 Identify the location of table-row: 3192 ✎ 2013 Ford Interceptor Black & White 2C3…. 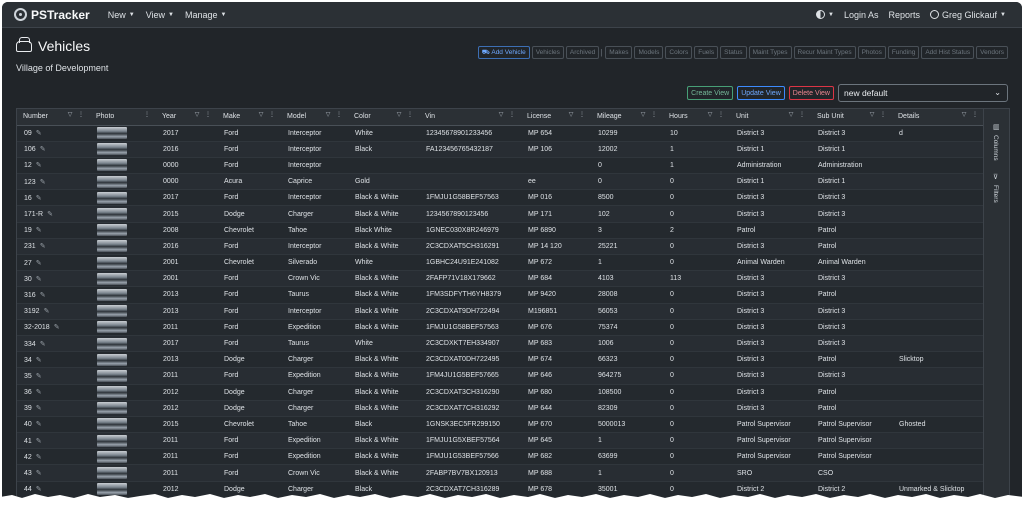
(500, 311).